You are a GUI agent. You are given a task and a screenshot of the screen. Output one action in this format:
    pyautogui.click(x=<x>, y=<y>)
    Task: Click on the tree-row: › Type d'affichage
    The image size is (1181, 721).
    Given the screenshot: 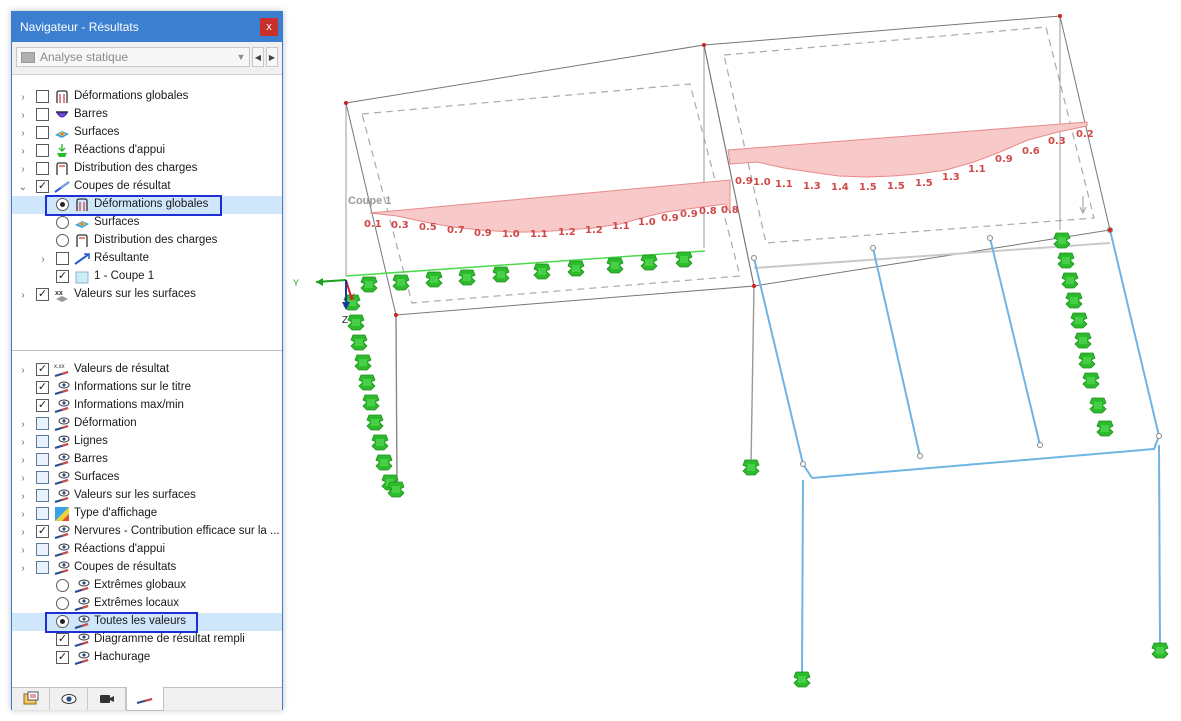 What is the action you would take?
    pyautogui.click(x=147, y=514)
    